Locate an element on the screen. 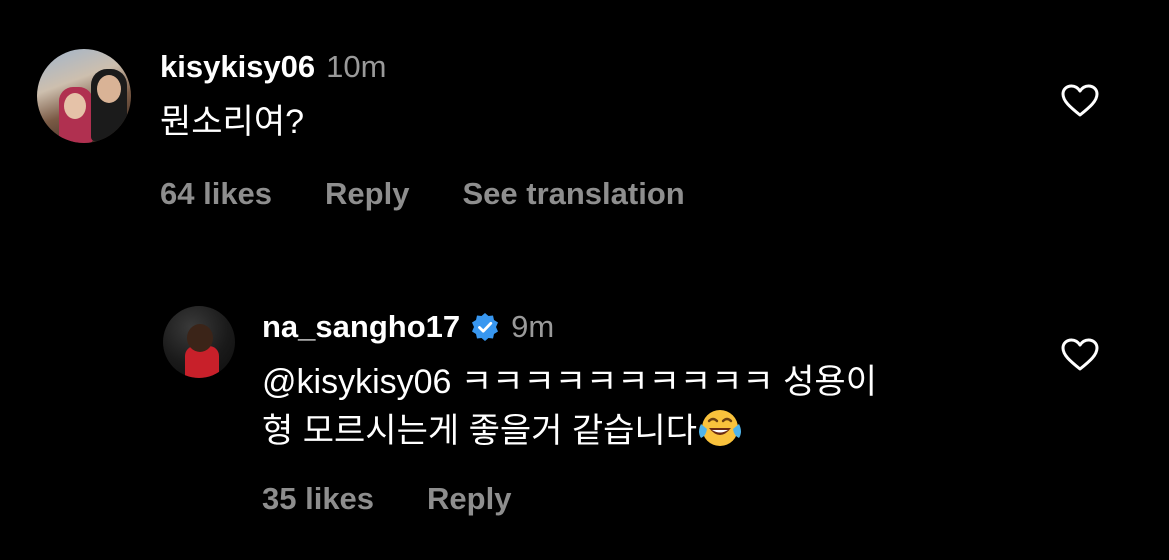 The width and height of the screenshot is (1169, 560). comment-header: kisykisy06 10m is located at coordinates (273, 67).